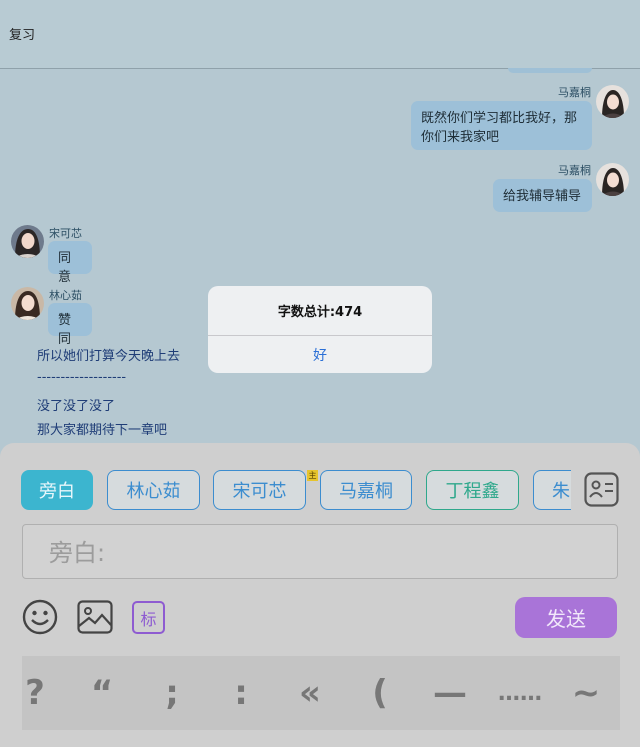 The image size is (640, 747). Describe the element at coordinates (460, 137) in the screenshot. I see `message-line: 你们来我家吧` at that location.